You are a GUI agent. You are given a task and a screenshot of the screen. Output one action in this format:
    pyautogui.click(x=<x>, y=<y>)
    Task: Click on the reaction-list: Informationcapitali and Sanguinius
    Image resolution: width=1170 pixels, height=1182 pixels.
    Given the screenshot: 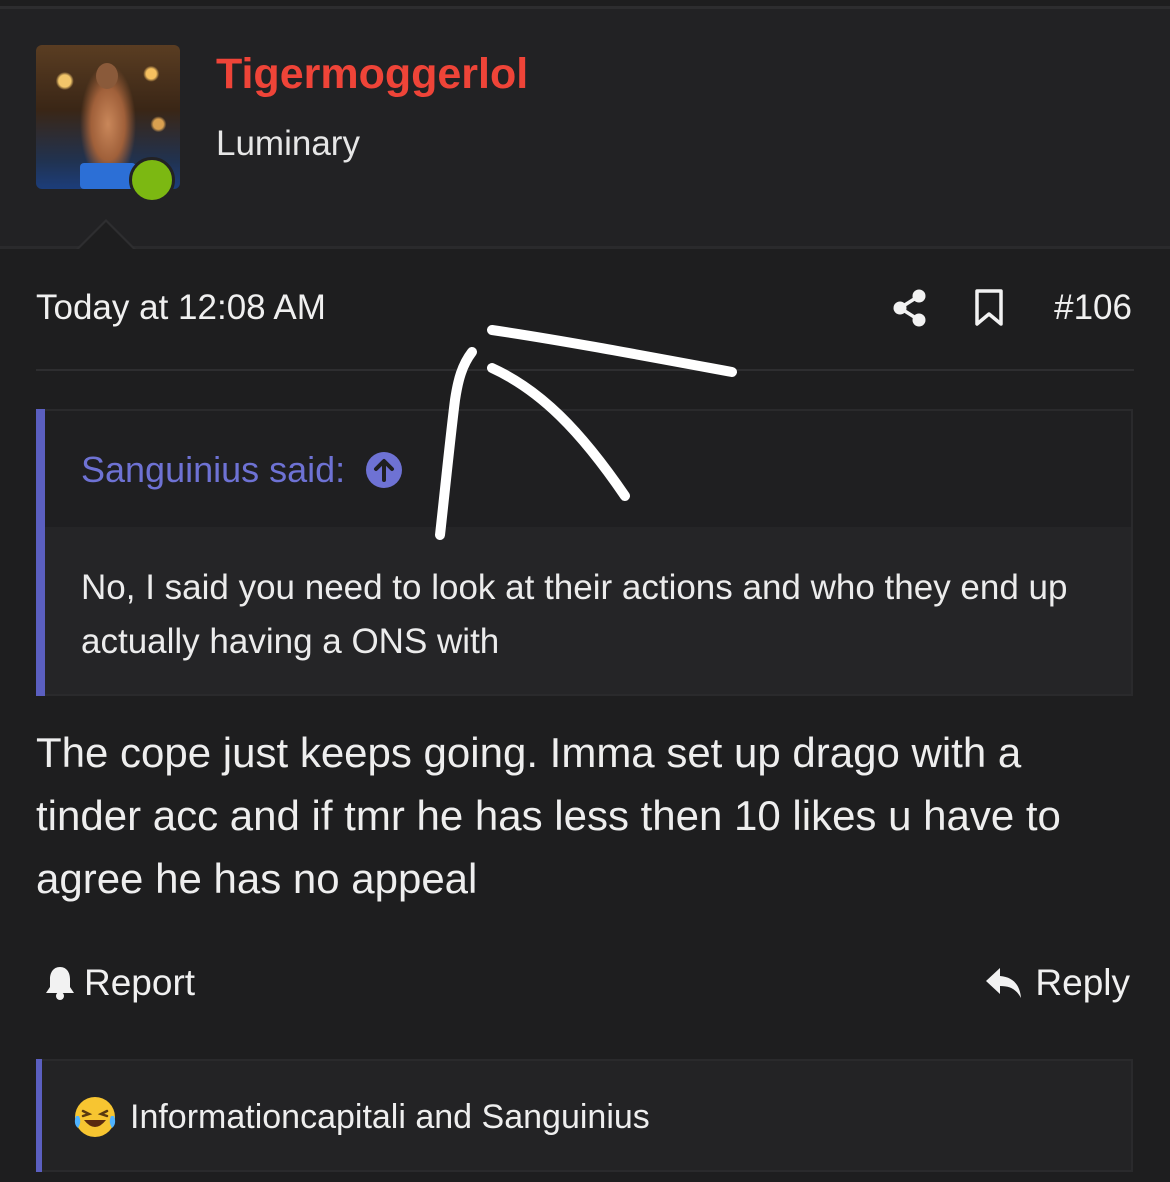 What is the action you would take?
    pyautogui.click(x=361, y=1117)
    